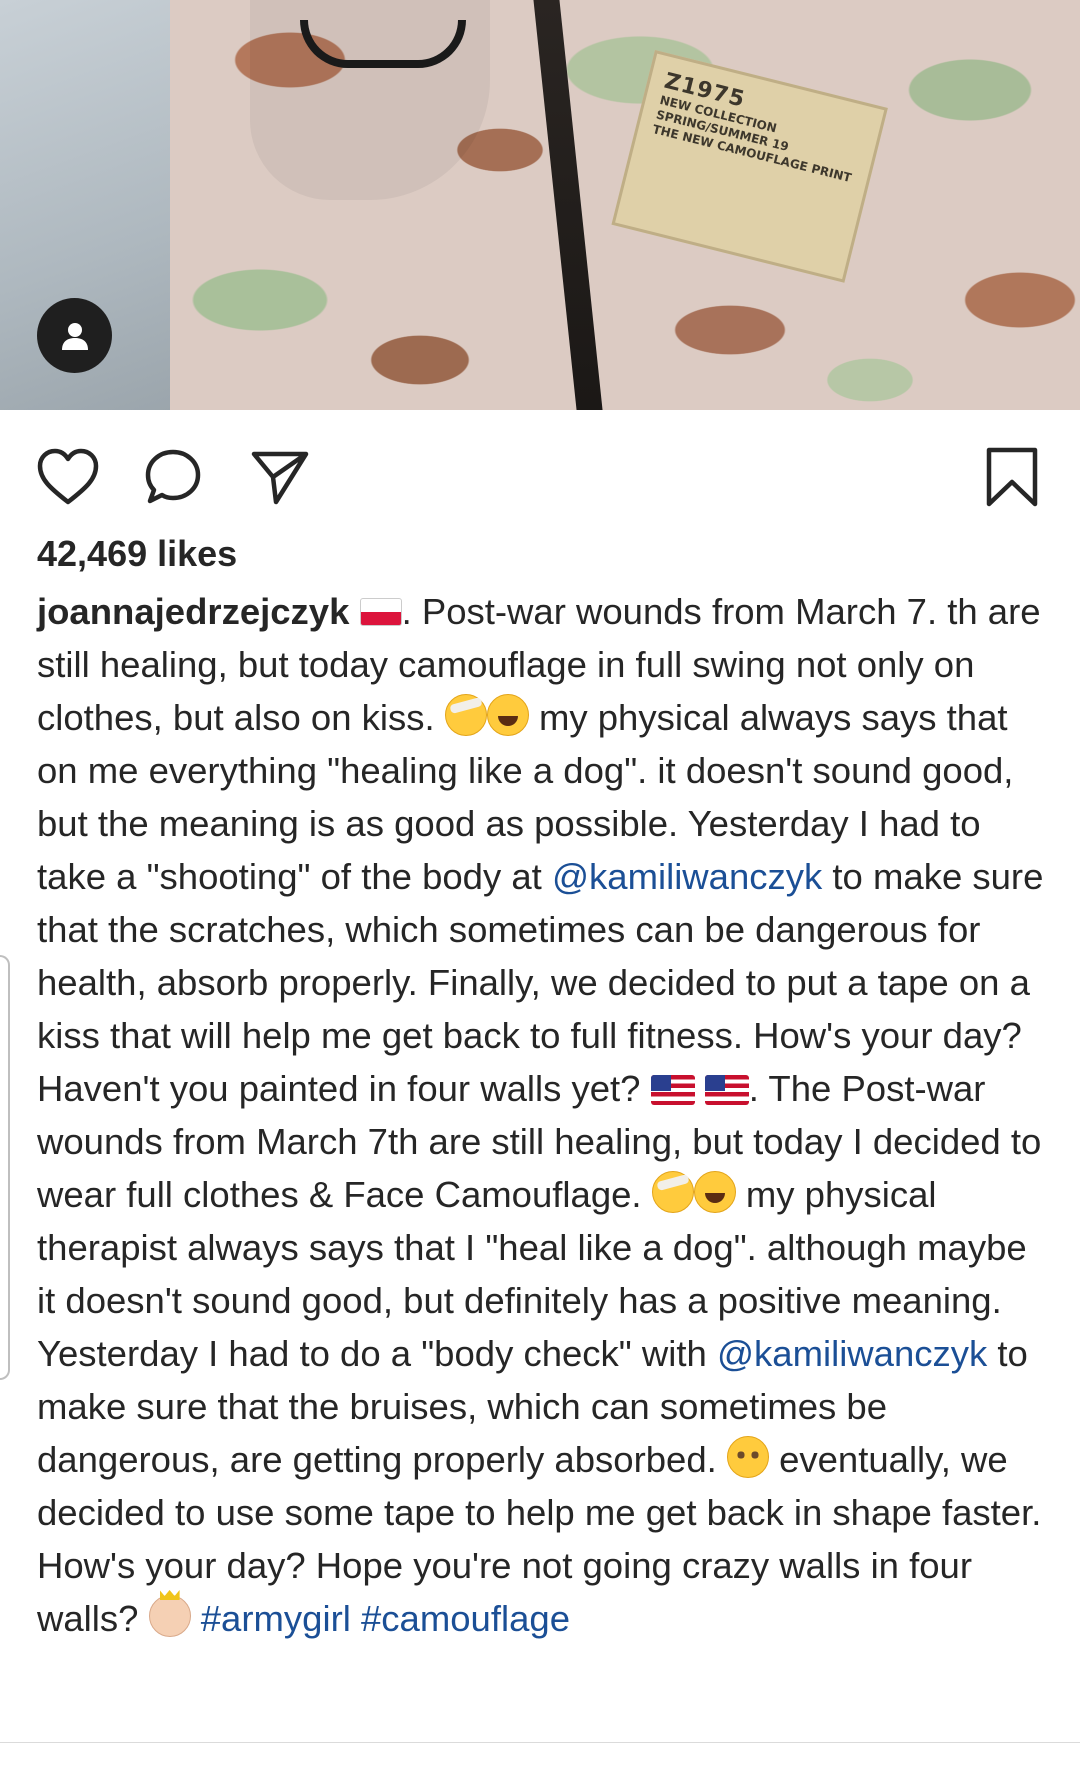 This screenshot has height=1777, width=1080. I want to click on comment-button, so click(173, 477).